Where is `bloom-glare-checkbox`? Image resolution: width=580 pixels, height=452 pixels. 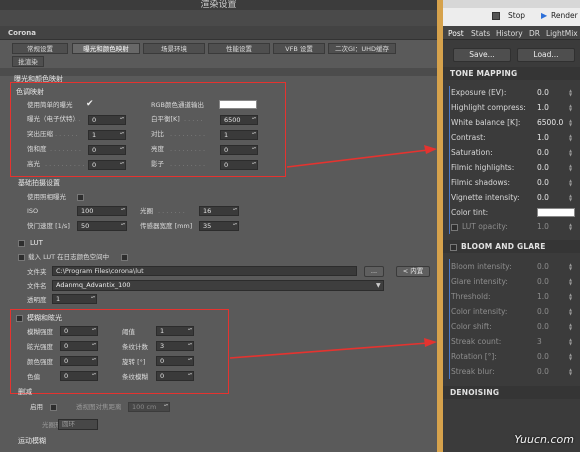
bloom-glare-checkbox is located at coordinates (453, 247).